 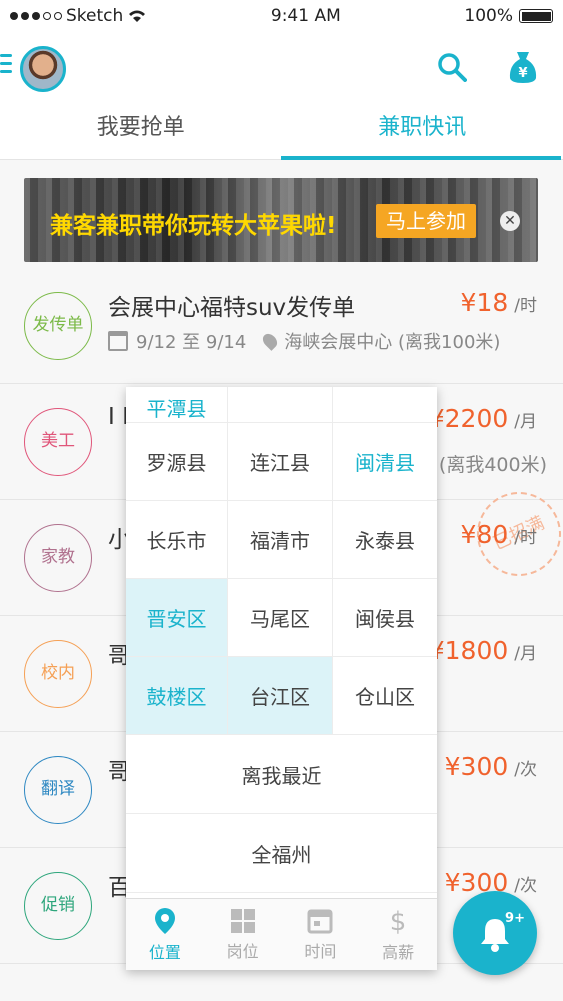 I want to click on job-distance: ) (离我400米), so click(x=486, y=465).